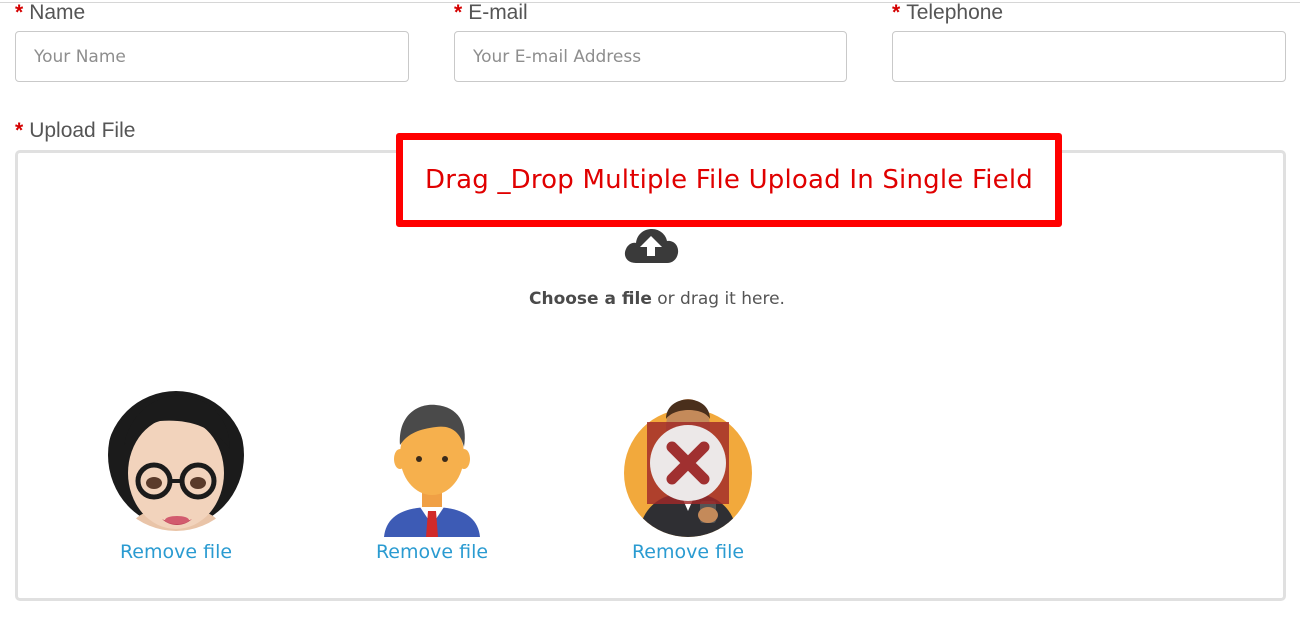 This screenshot has width=1305, height=621. I want to click on name-label: * Name, so click(50, 13).